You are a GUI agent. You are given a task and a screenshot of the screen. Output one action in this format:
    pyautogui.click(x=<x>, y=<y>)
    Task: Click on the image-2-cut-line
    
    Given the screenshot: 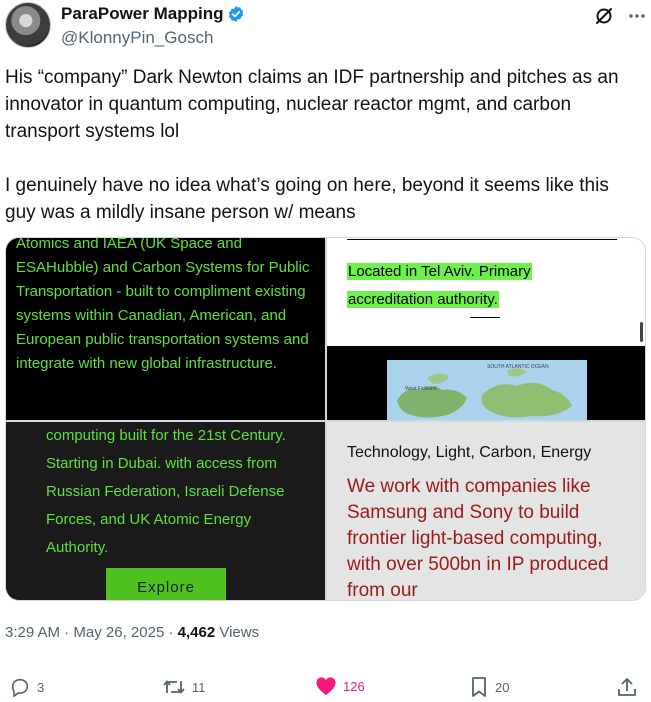 What is the action you would take?
    pyautogui.click(x=482, y=239)
    